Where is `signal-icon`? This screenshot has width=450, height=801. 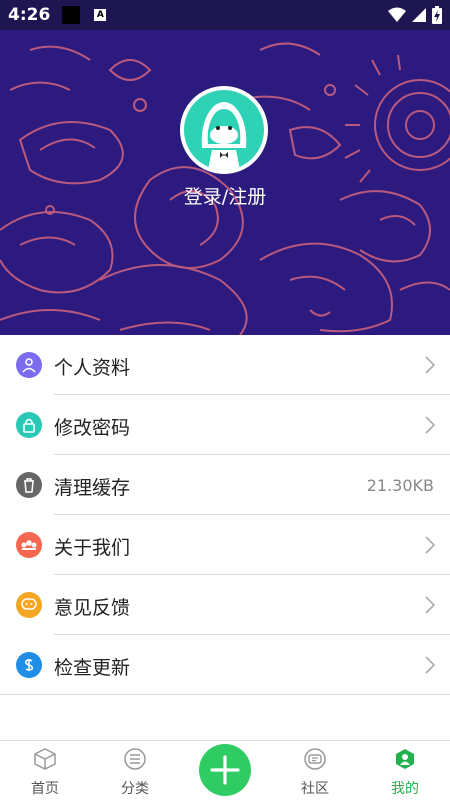 signal-icon is located at coordinates (419, 15).